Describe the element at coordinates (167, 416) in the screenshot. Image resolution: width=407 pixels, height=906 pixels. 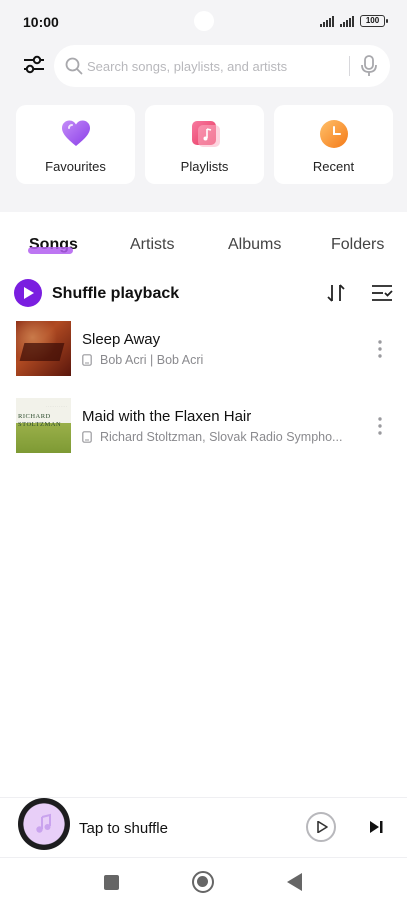
I see `song-title: Maid with the Flaxen Hair` at that location.